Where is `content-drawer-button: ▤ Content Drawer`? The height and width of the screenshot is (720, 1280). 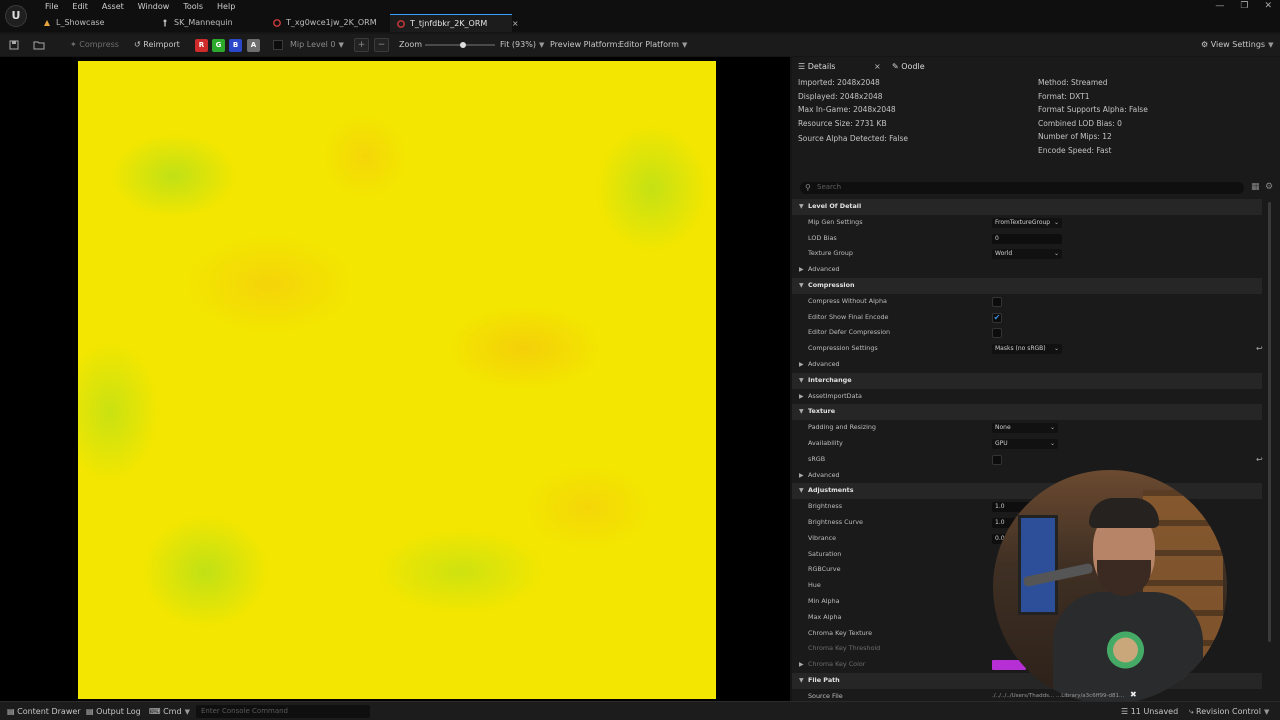 content-drawer-button: ▤ Content Drawer is located at coordinates (44, 711).